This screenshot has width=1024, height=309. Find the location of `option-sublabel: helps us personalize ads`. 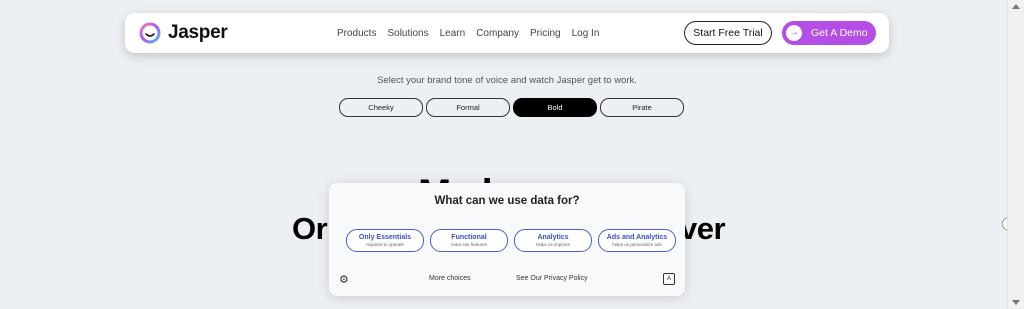

option-sublabel: helps us personalize ads is located at coordinates (637, 244).